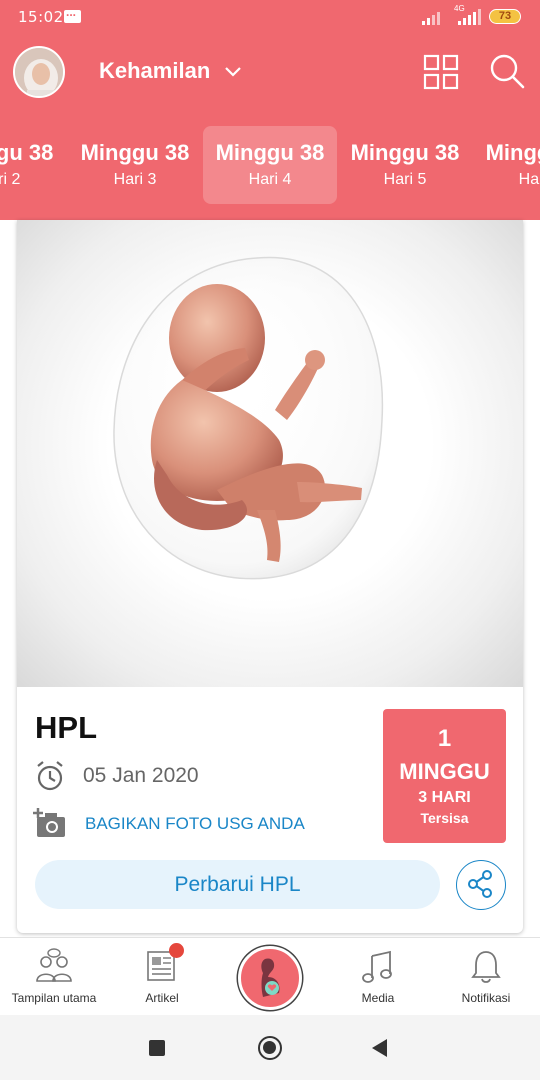  I want to click on home-button, so click(270, 1048).